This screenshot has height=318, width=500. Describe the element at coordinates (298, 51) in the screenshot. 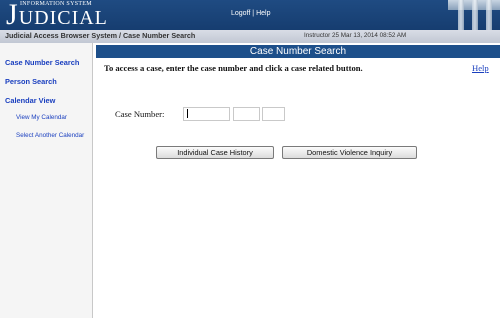

I see `page-title: Case Number Search` at that location.